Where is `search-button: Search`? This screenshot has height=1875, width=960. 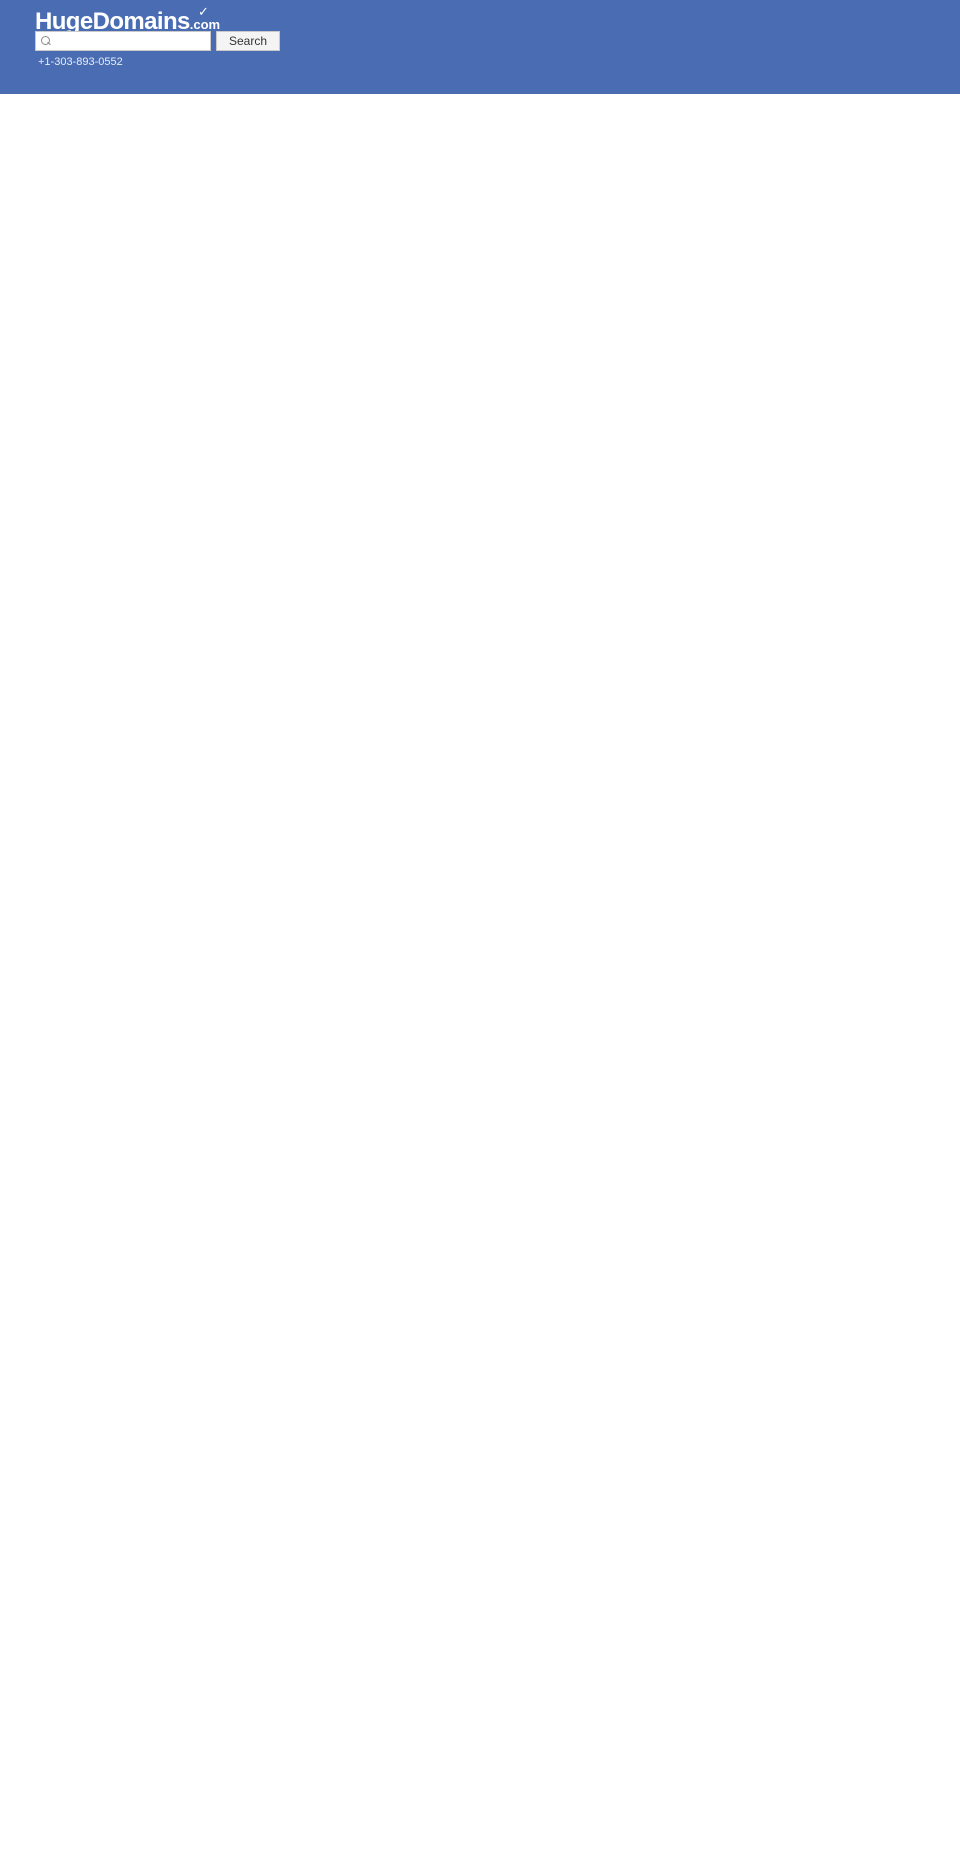
search-button: Search is located at coordinates (248, 41).